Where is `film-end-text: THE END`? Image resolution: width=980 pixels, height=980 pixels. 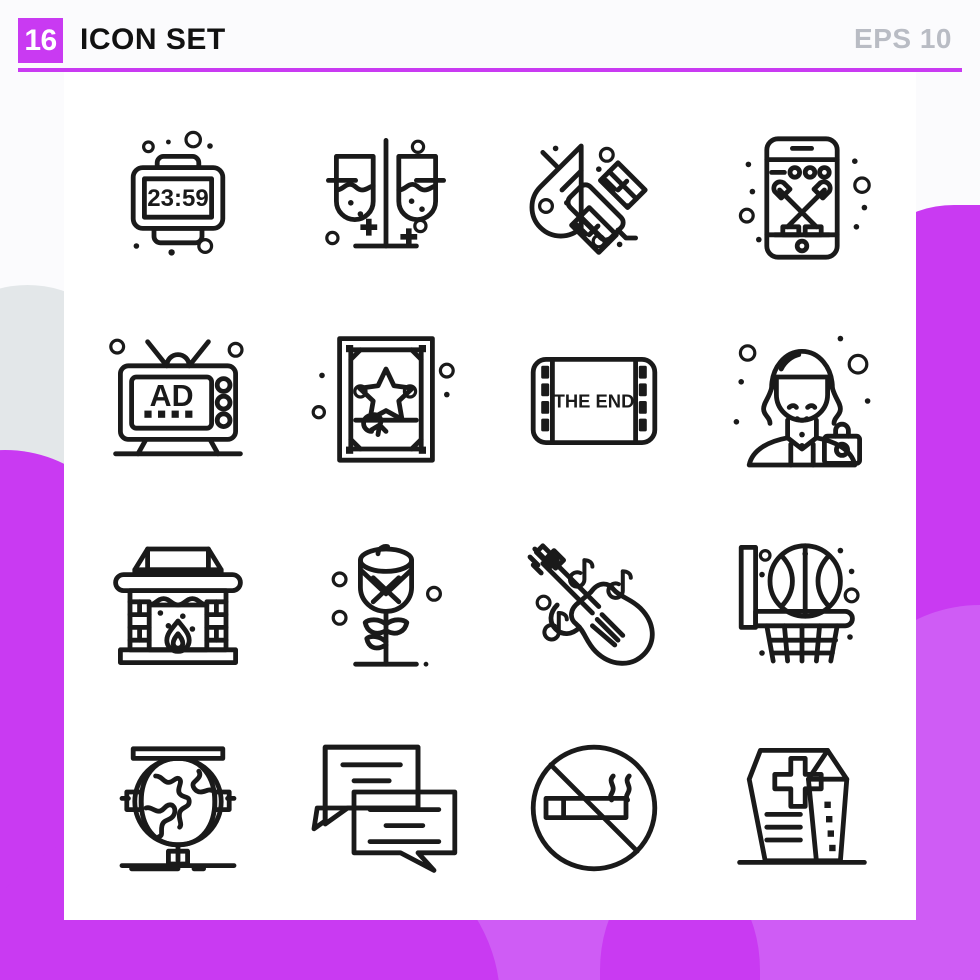
film-end-text: THE END is located at coordinates (594, 401).